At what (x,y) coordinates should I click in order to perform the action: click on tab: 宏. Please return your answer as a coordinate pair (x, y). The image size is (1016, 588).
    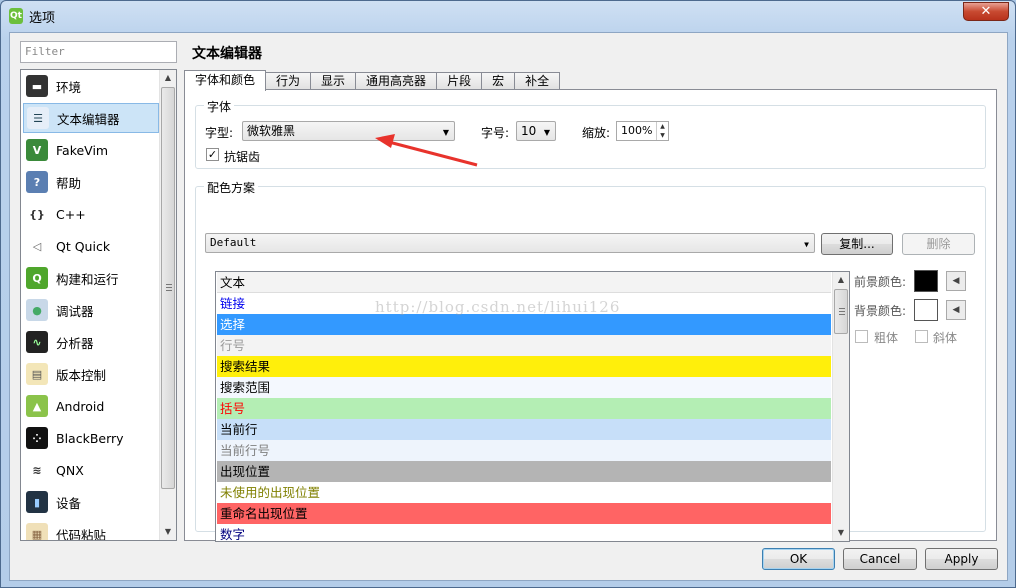
    Looking at the image, I should click on (498, 81).